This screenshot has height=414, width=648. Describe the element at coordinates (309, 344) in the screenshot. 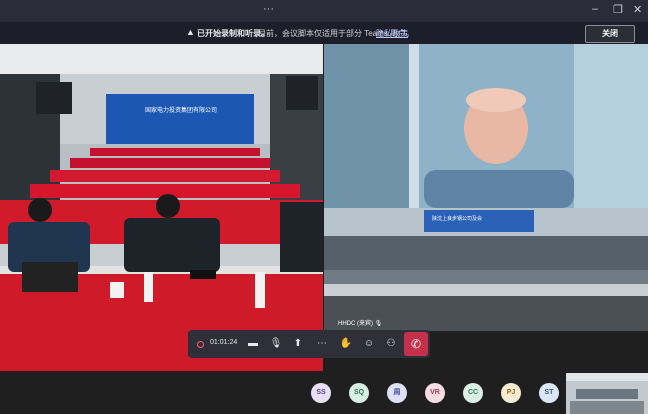

I see `meeting-controls-bar: 01:01:24 ▬ 🎙 ⬆ ⋯ ✋ ☺ ⚇ ✆` at that location.